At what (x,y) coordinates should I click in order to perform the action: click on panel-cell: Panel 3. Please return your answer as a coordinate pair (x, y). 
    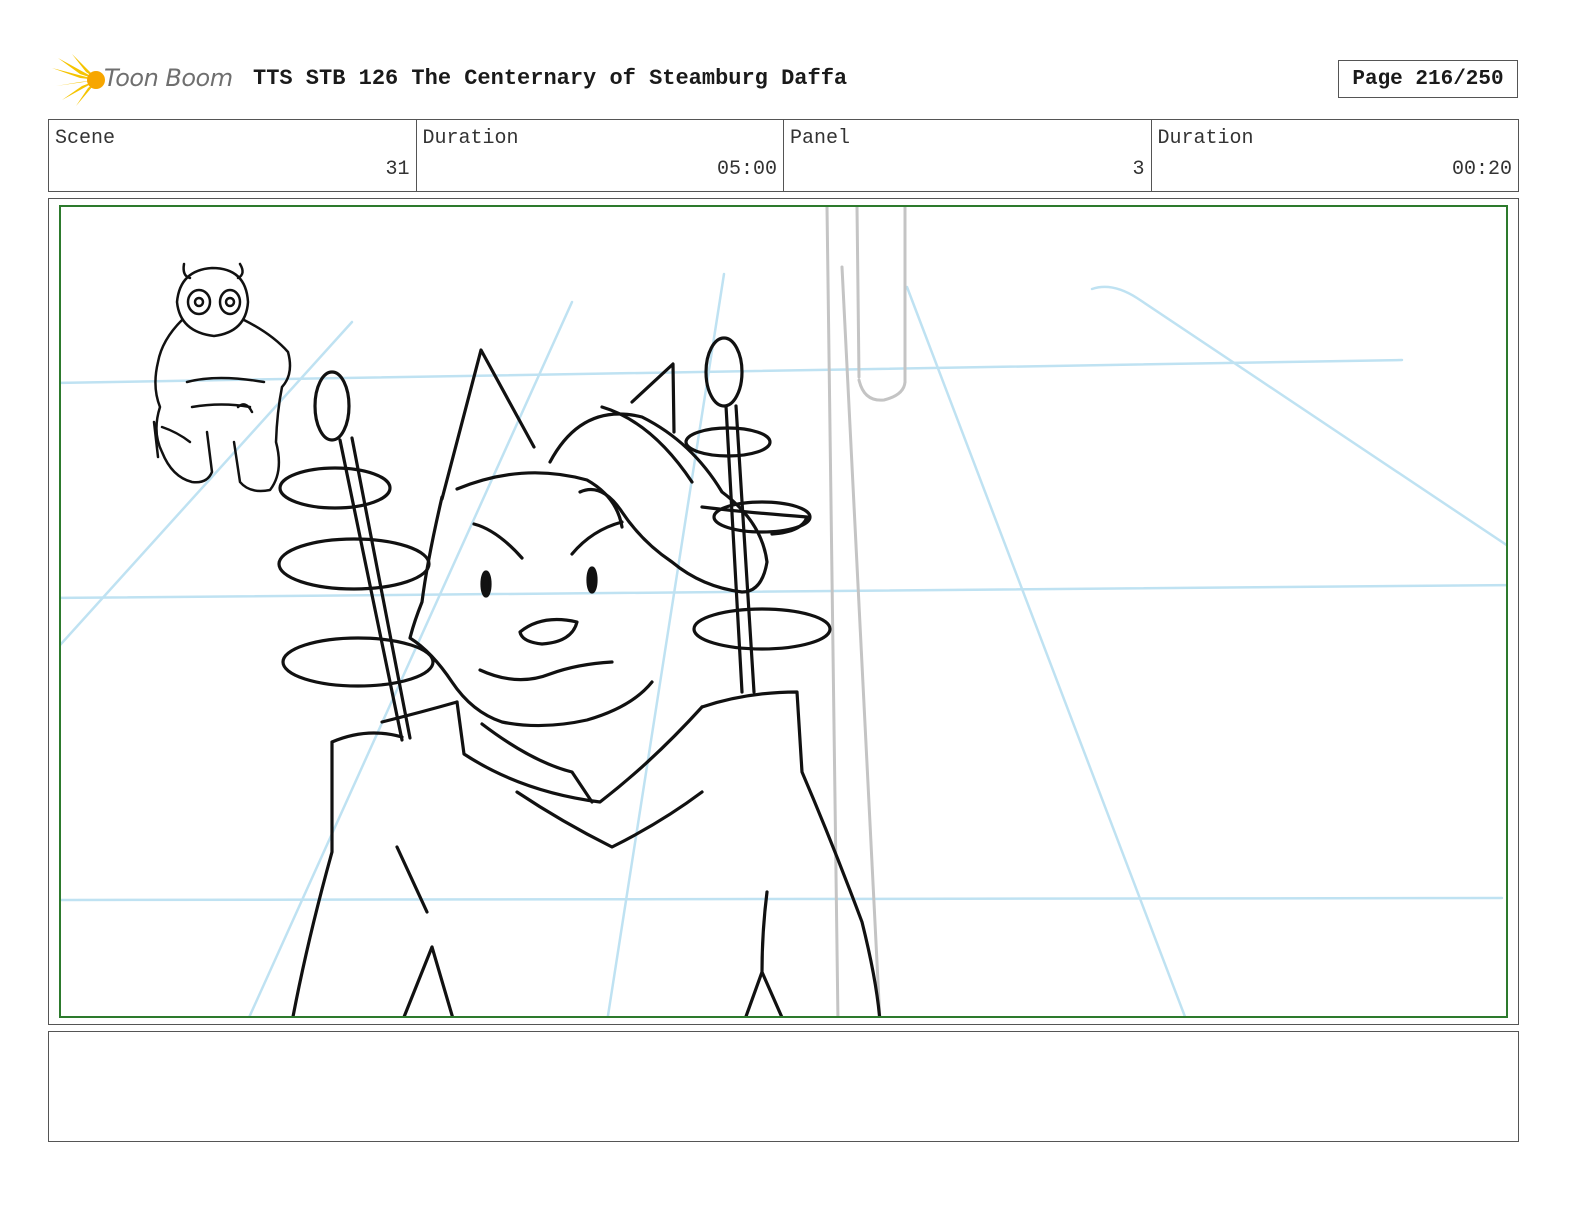
    Looking at the image, I should click on (968, 155).